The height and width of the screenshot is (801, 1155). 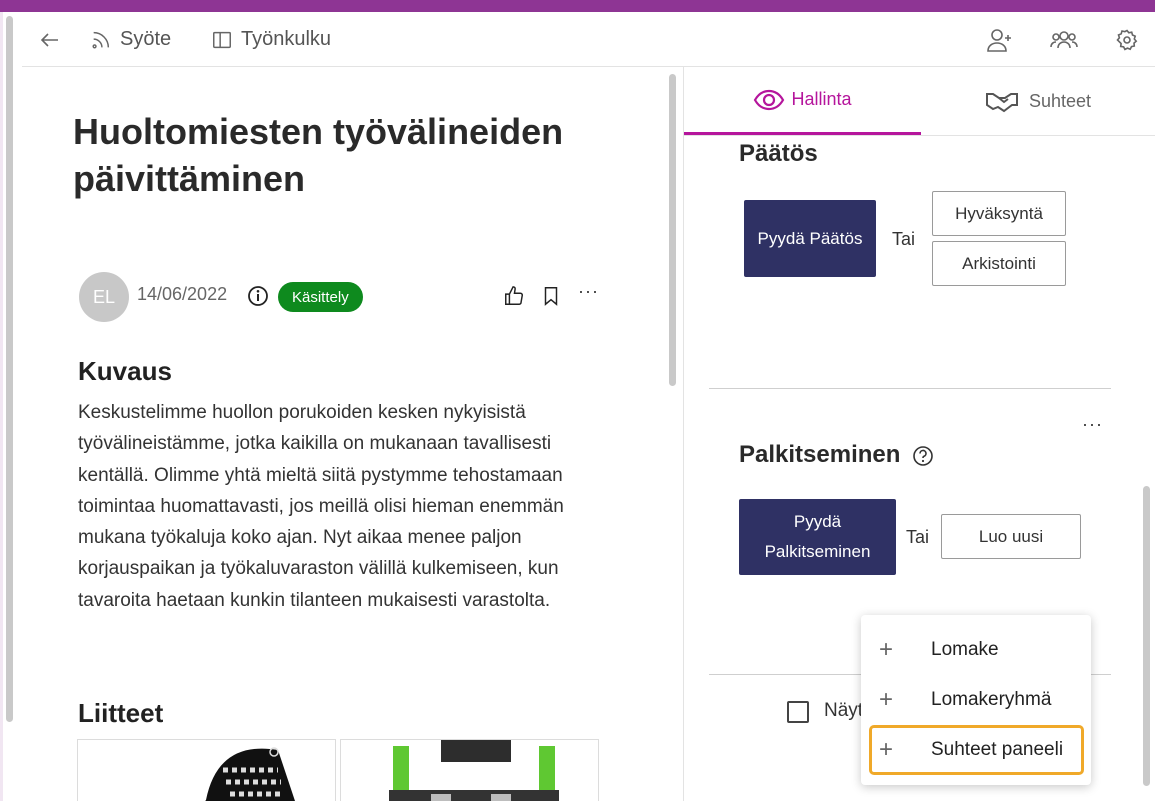 I want to click on back-button, so click(x=50, y=39).